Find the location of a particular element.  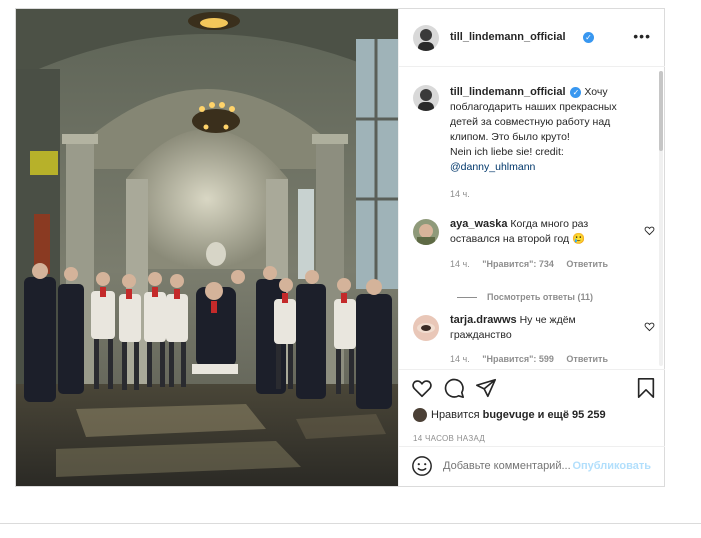

caption-avatar is located at coordinates (426, 98).